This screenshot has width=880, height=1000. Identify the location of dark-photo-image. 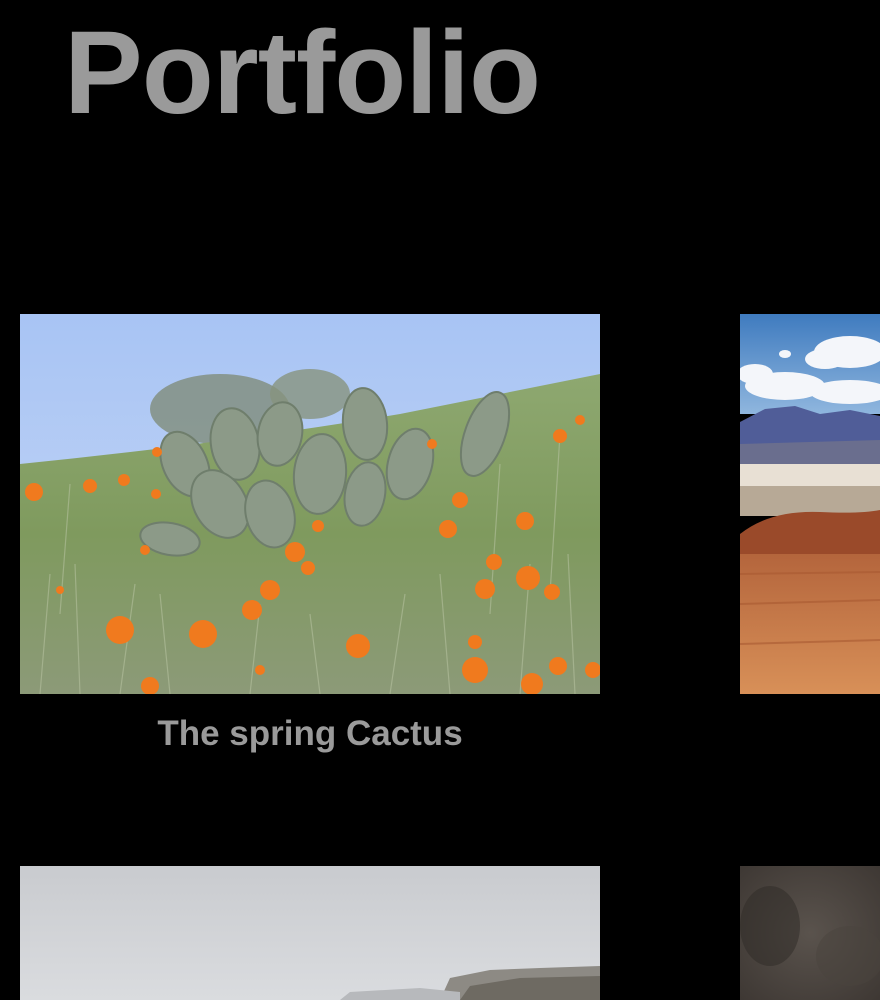
(810, 933).